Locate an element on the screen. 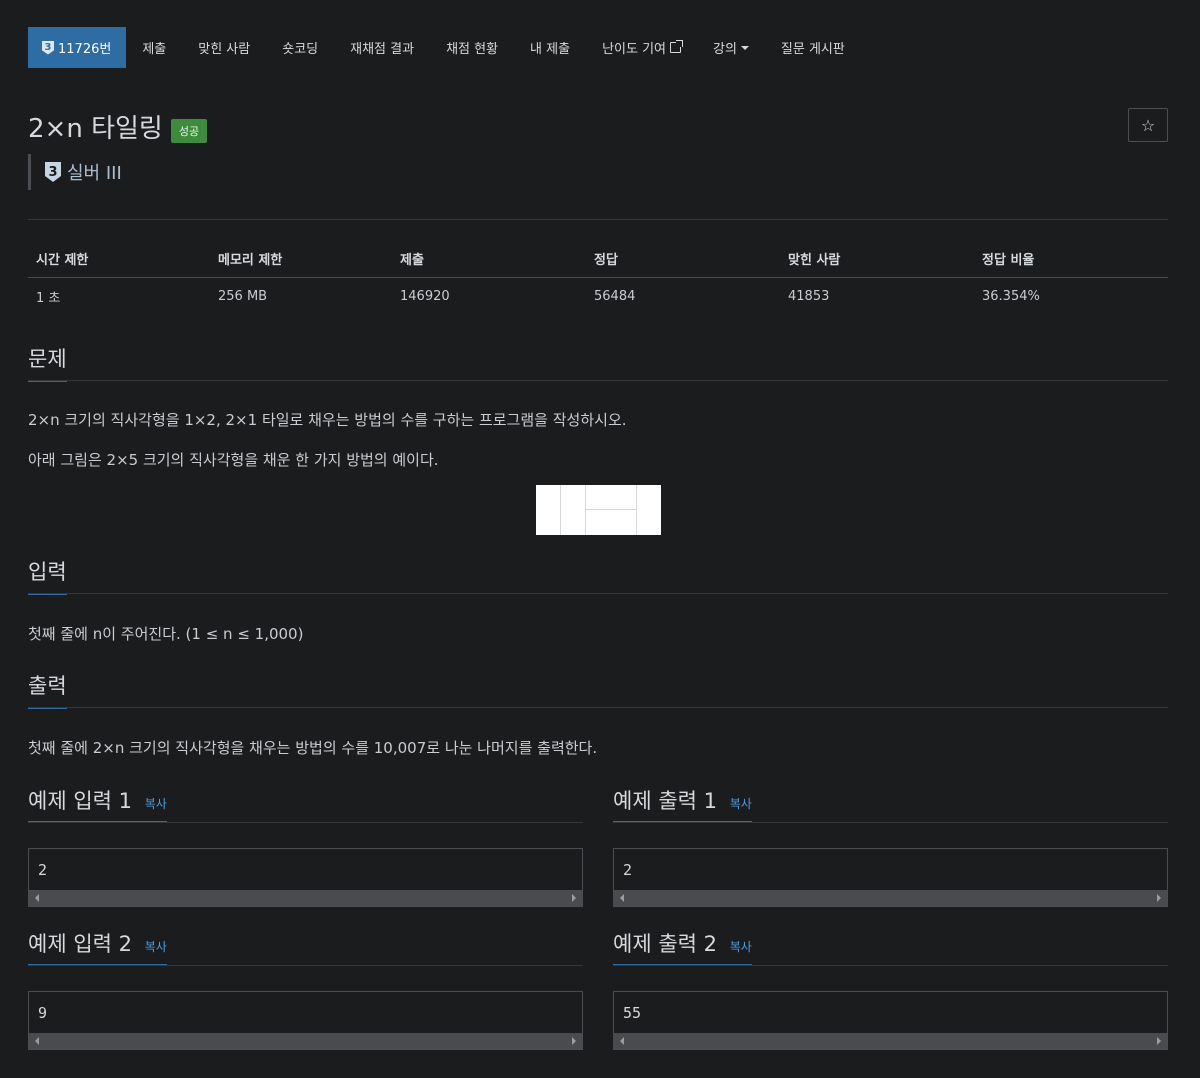  table-cell: 56484 is located at coordinates (615, 296).